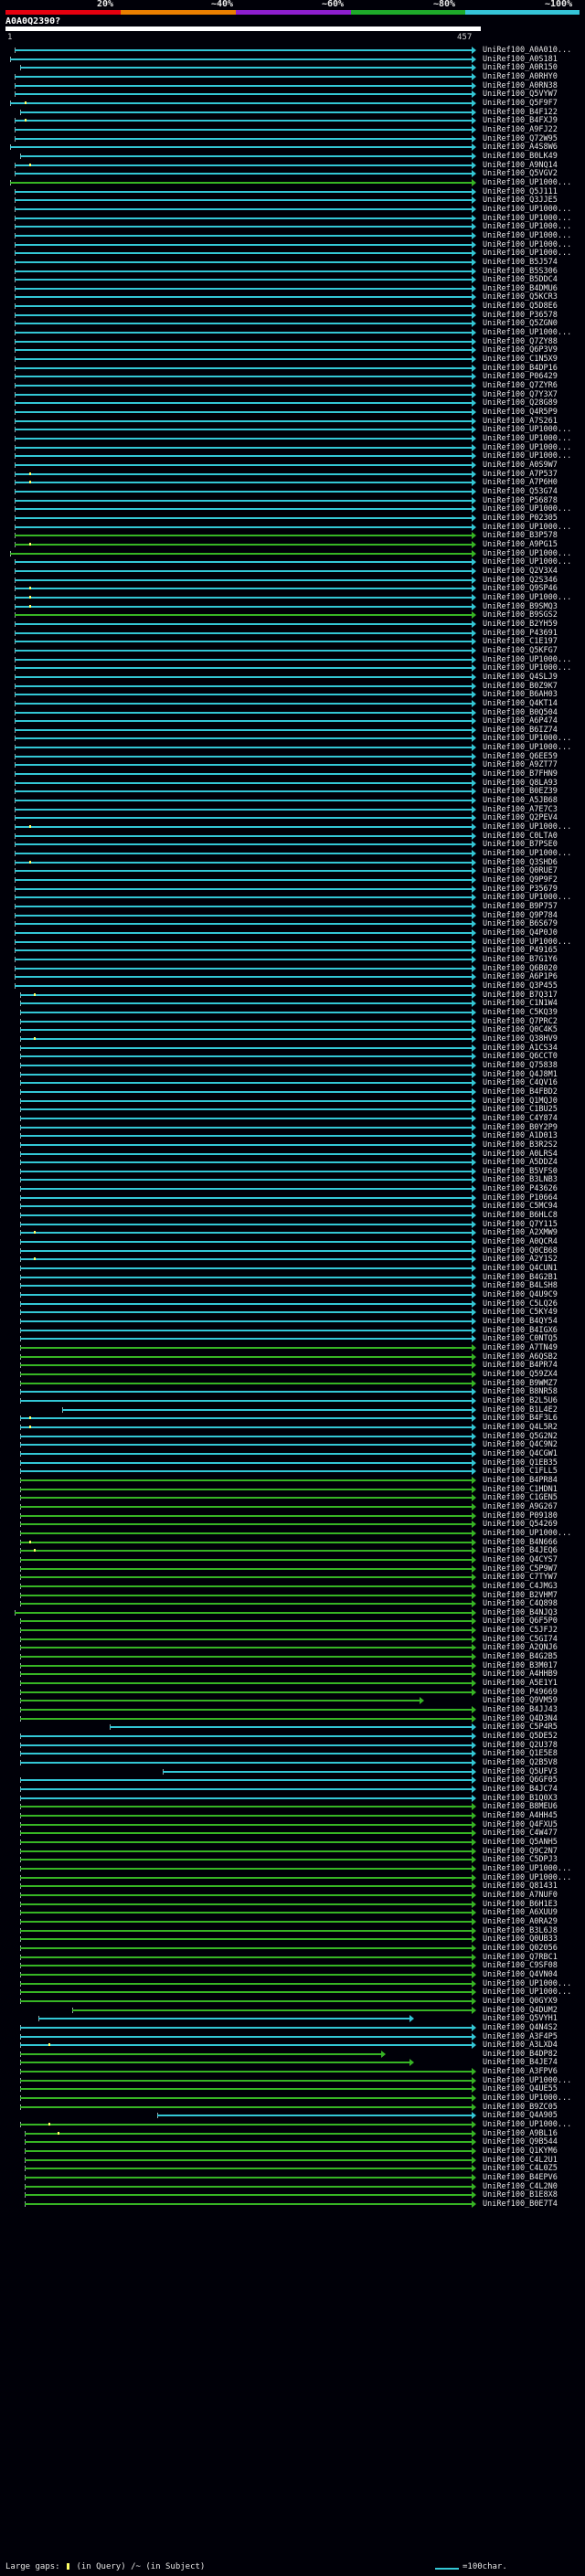  Describe the element at coordinates (520, 350) in the screenshot. I see `hit-label-link: UniRef100_Q6P3V9` at that location.